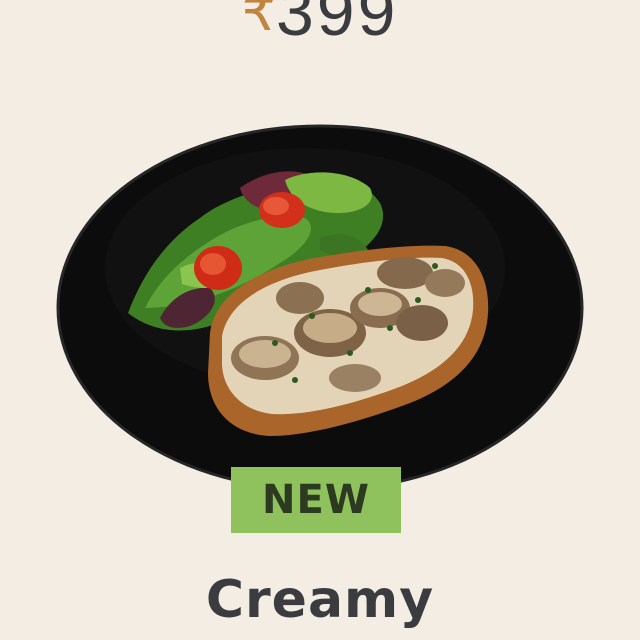 This screenshot has height=640, width=640. I want to click on product-title: Creamy, so click(320, 600).